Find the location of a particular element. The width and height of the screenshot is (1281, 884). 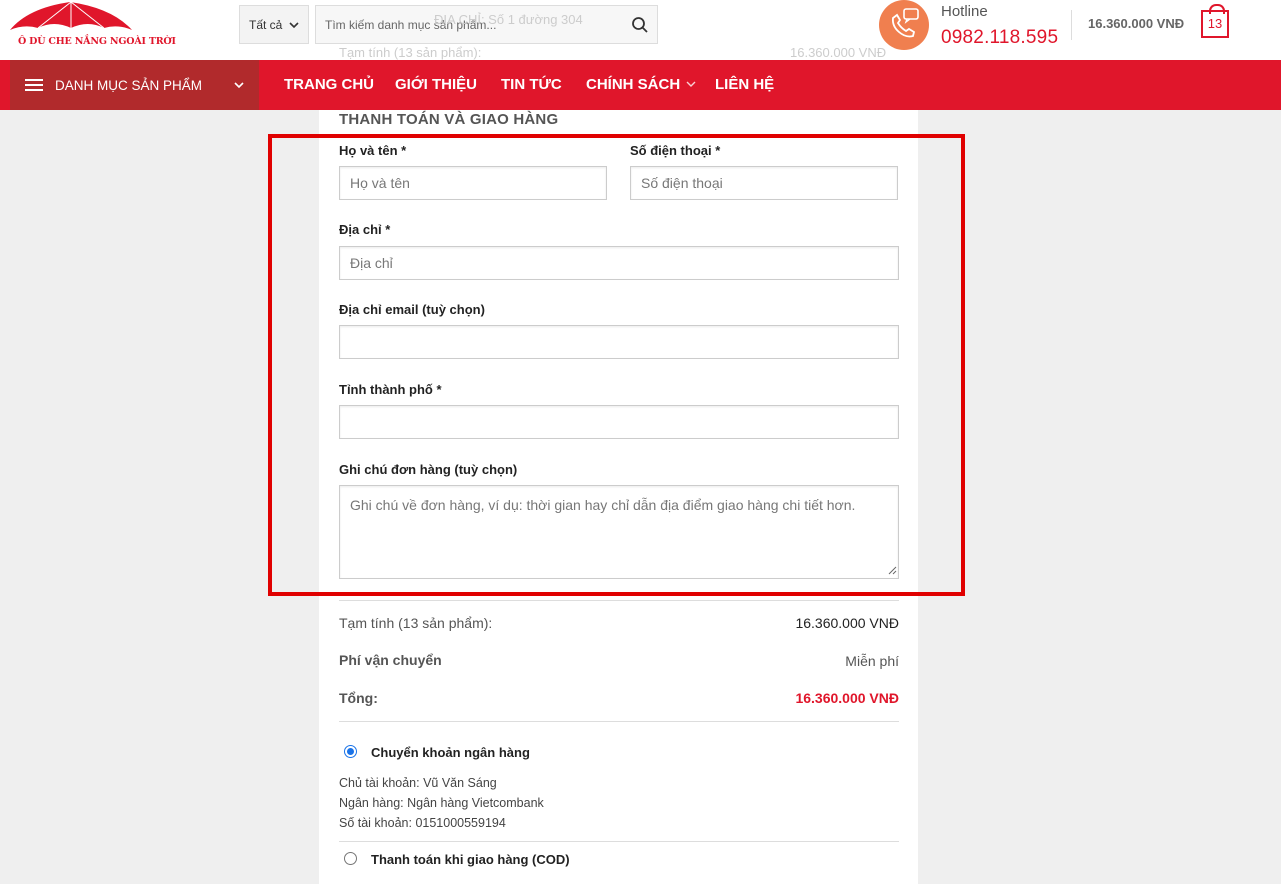

shipping-value: Miễn phí is located at coordinates (872, 661).